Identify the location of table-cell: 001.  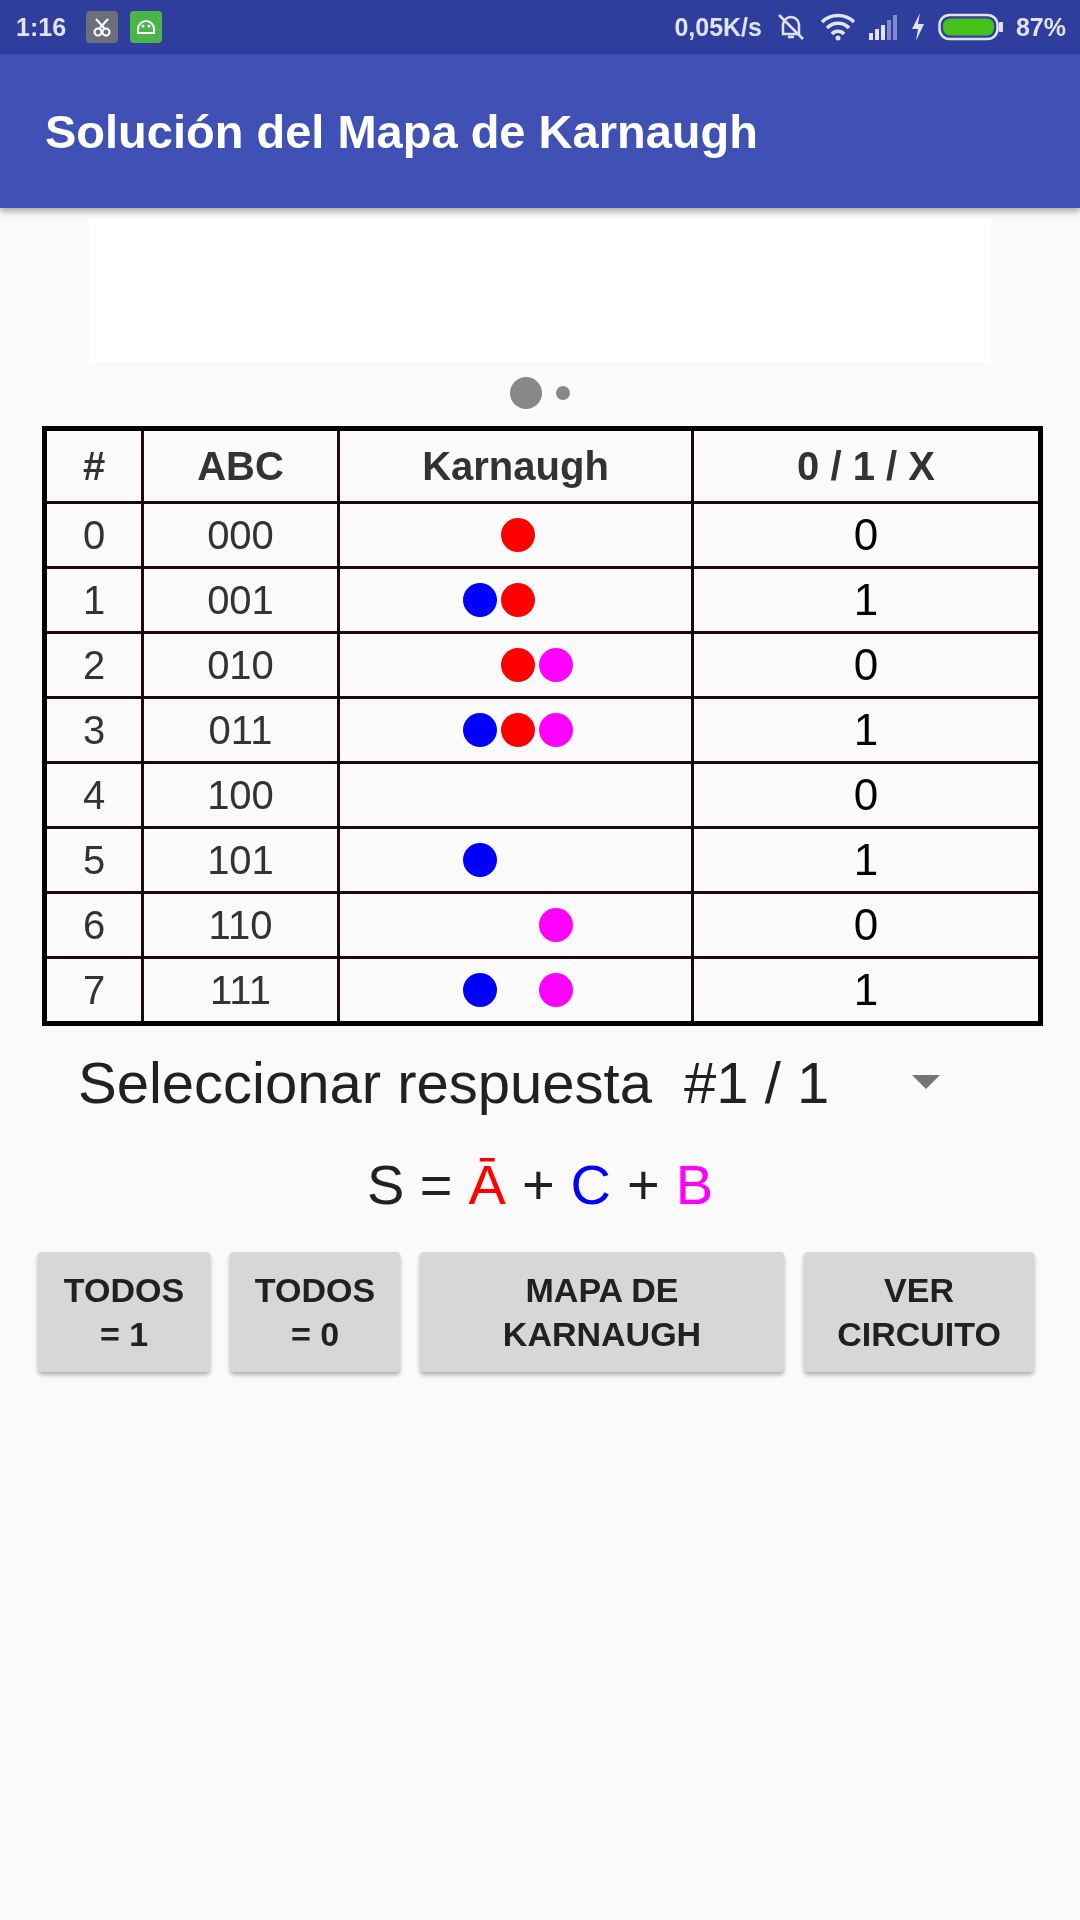
(240, 600).